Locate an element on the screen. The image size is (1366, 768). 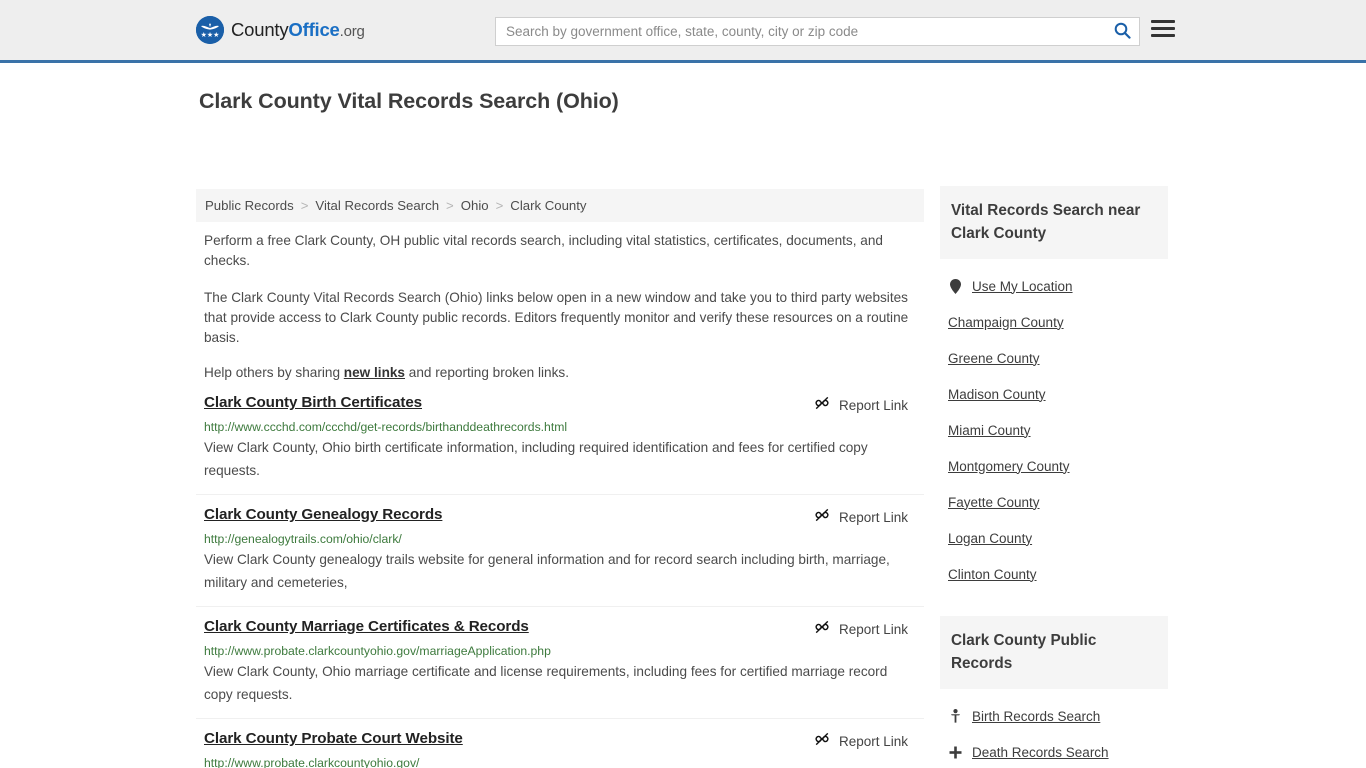
sidebar-item-miami-county: Miami County is located at coordinates (1054, 430).